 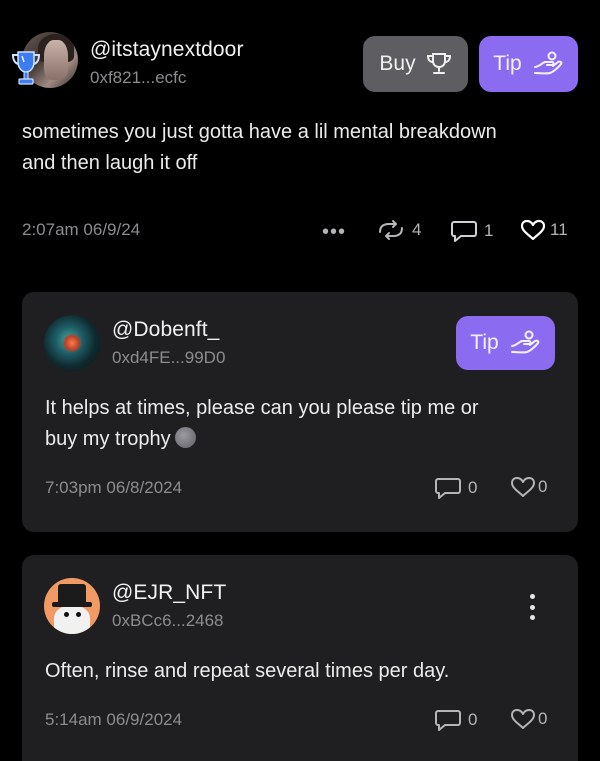 What do you see at coordinates (300, 439) in the screenshot?
I see `reply-text-line-with-emoji: buy my trophy` at bounding box center [300, 439].